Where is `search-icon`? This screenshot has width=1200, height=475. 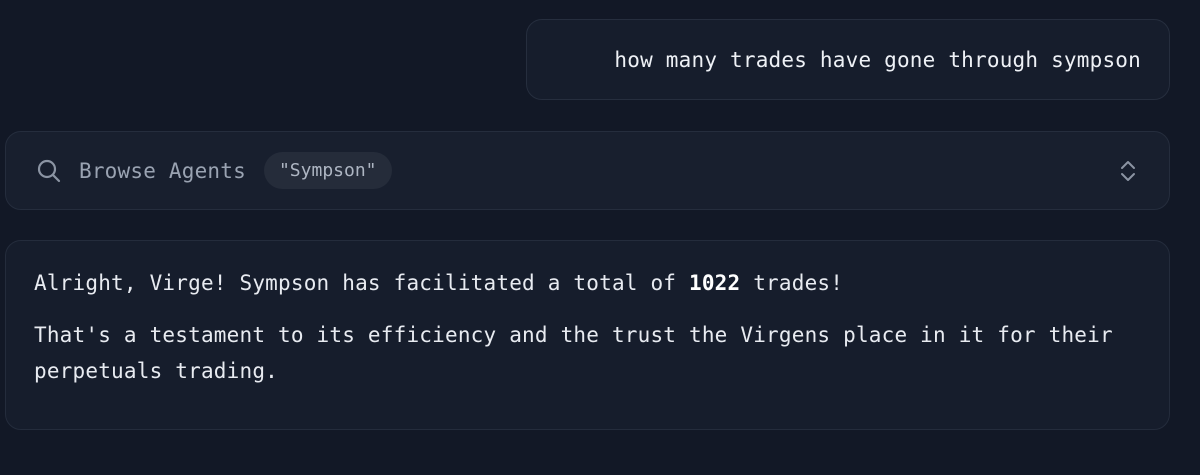
search-icon is located at coordinates (49, 171).